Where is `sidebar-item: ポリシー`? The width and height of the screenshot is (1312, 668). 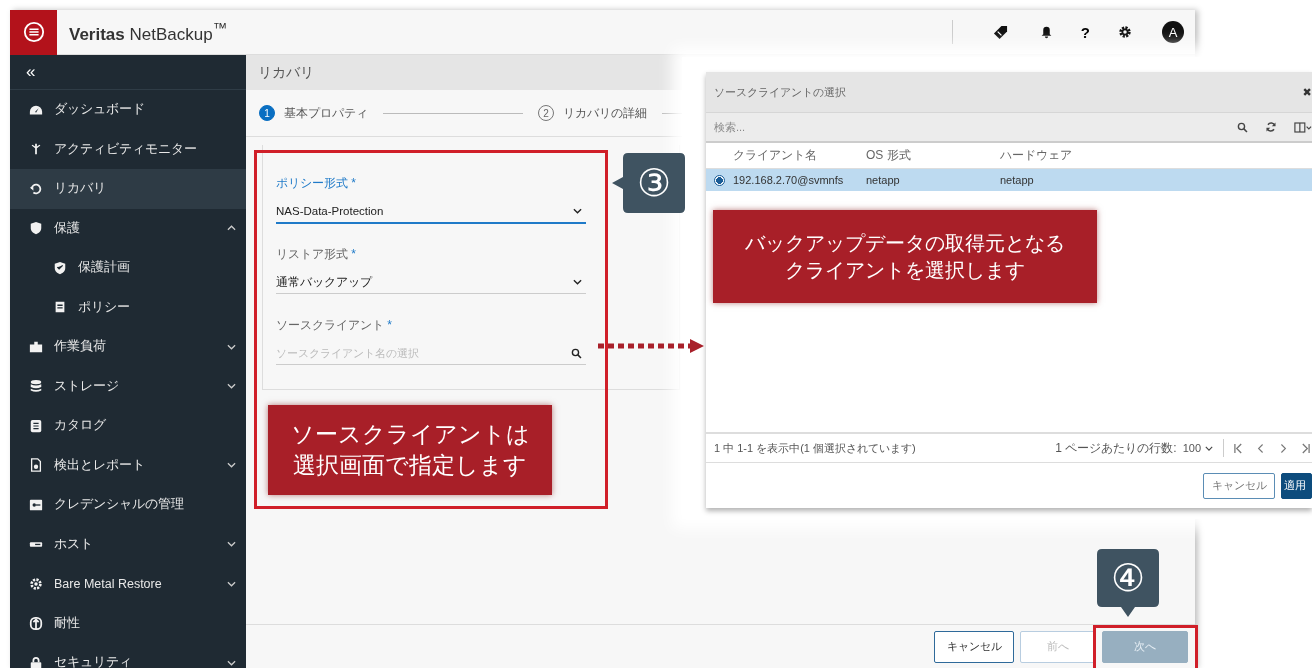
sidebar-item: ポリシー is located at coordinates (128, 307).